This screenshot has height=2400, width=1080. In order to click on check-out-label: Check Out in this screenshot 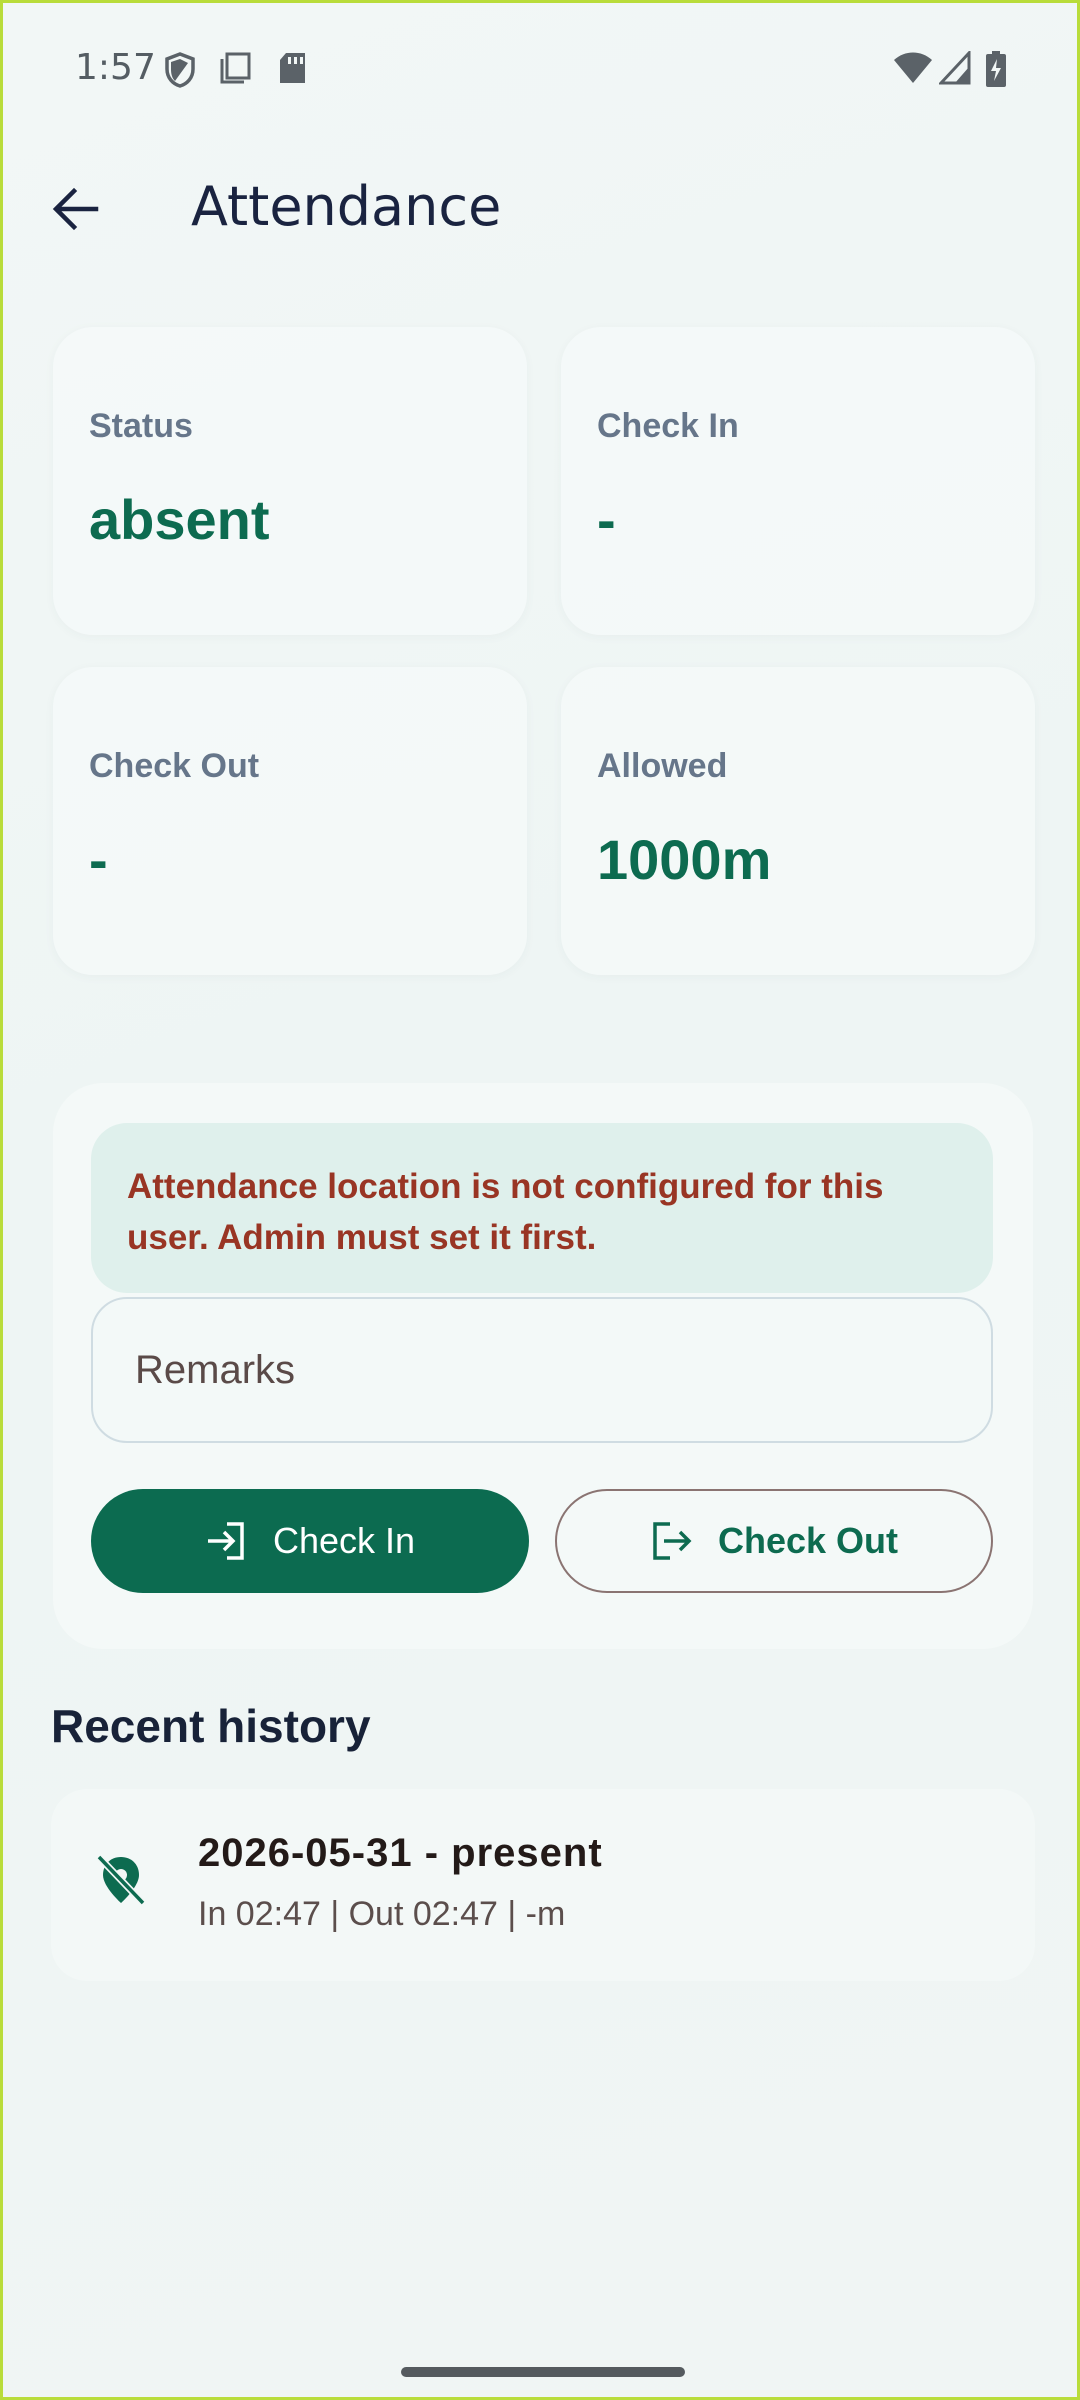, I will do `click(174, 766)`.